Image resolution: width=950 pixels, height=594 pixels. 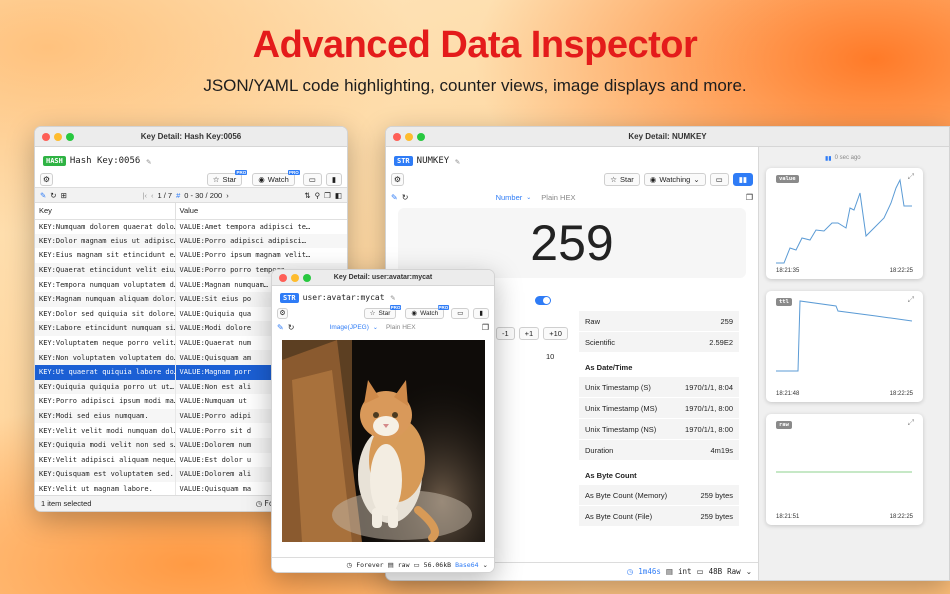 I want to click on increment-button: +10, so click(x=555, y=333).